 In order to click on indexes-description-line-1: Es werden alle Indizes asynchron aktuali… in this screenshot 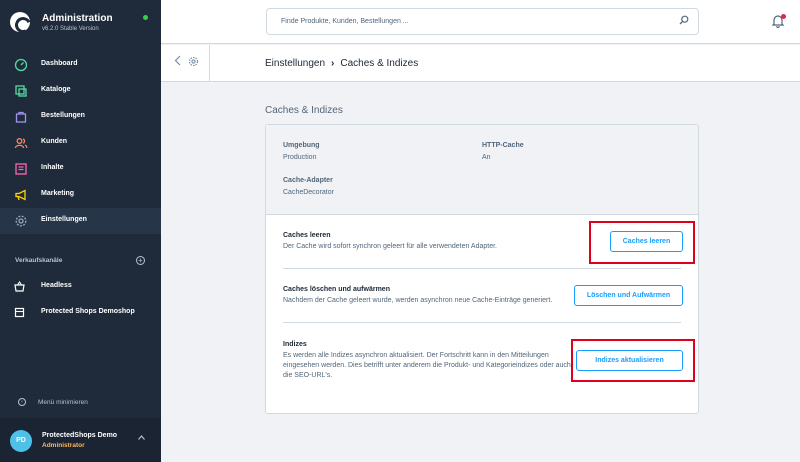, I will do `click(416, 355)`.